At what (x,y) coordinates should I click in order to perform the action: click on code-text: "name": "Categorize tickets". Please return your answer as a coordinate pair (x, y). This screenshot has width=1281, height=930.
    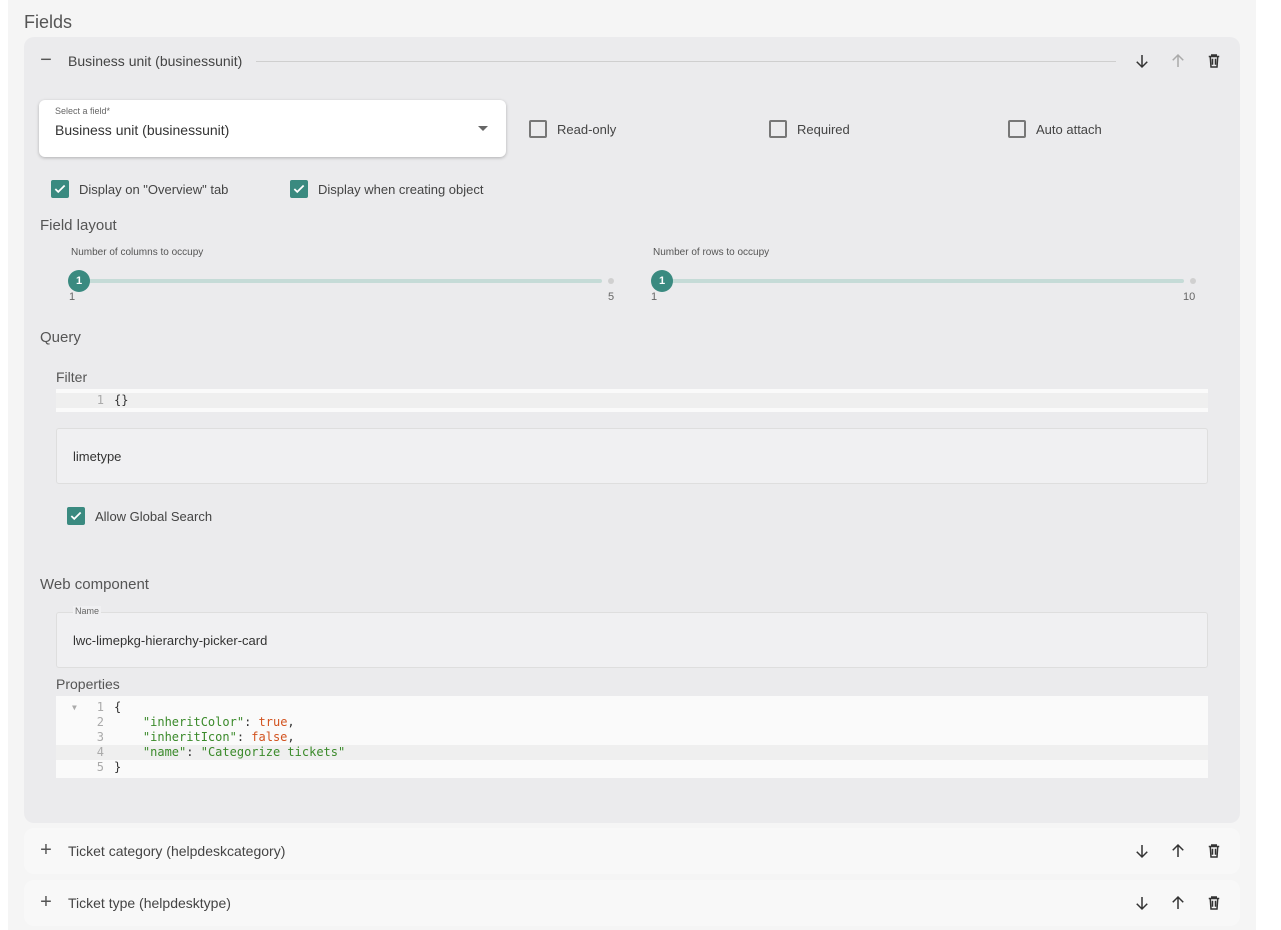
    Looking at the image, I should click on (229, 752).